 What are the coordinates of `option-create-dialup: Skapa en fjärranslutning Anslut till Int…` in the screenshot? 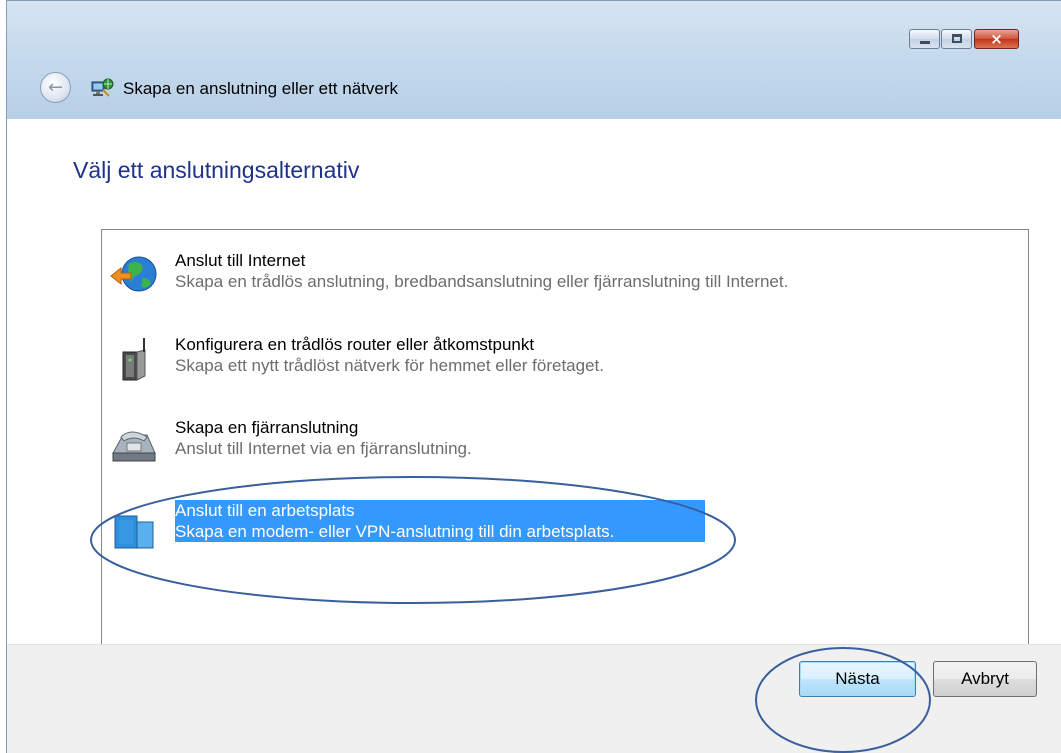 It's located at (543, 441).